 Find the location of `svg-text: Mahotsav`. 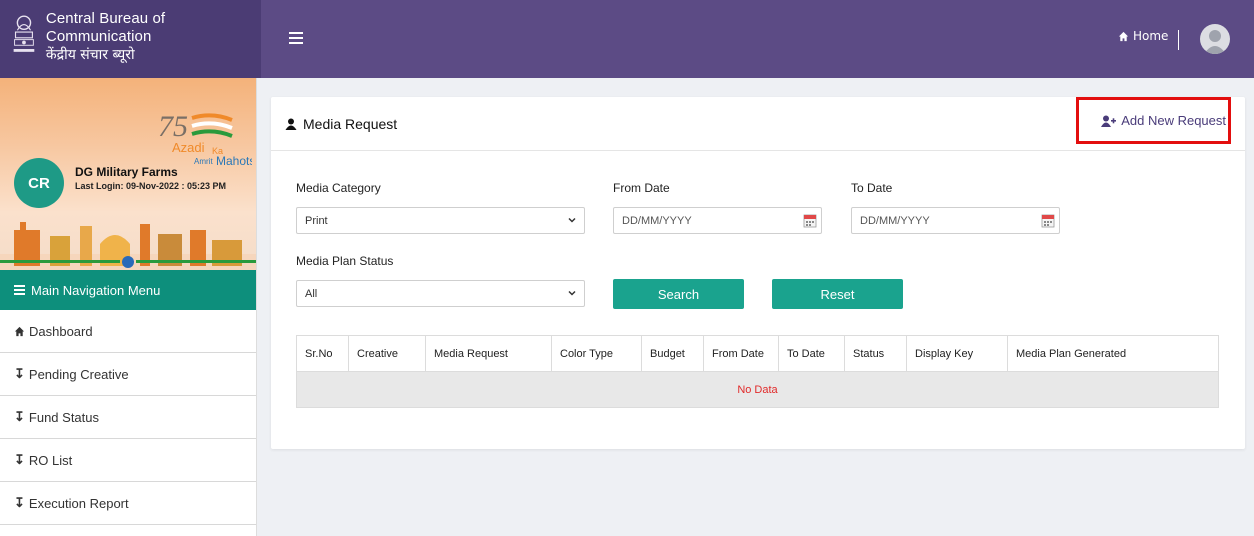

svg-text: Mahotsav is located at coordinates (234, 161).